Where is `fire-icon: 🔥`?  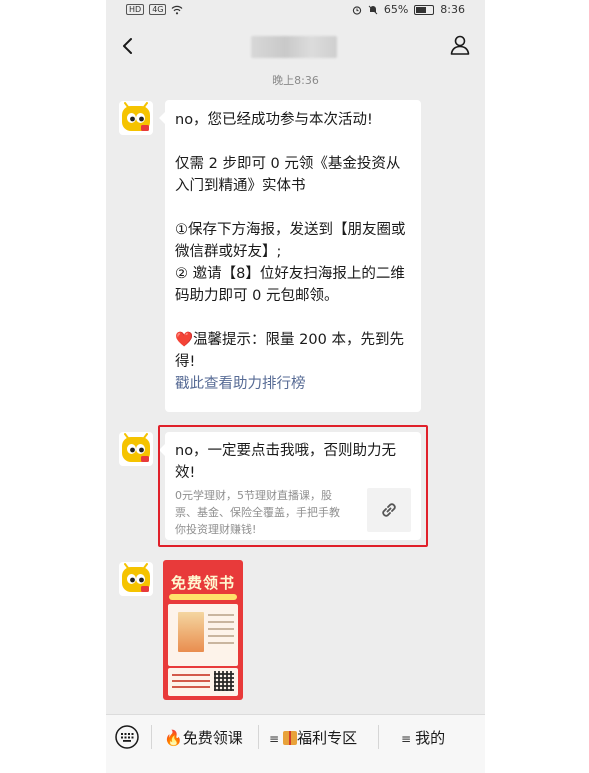 fire-icon: 🔥 is located at coordinates (173, 738).